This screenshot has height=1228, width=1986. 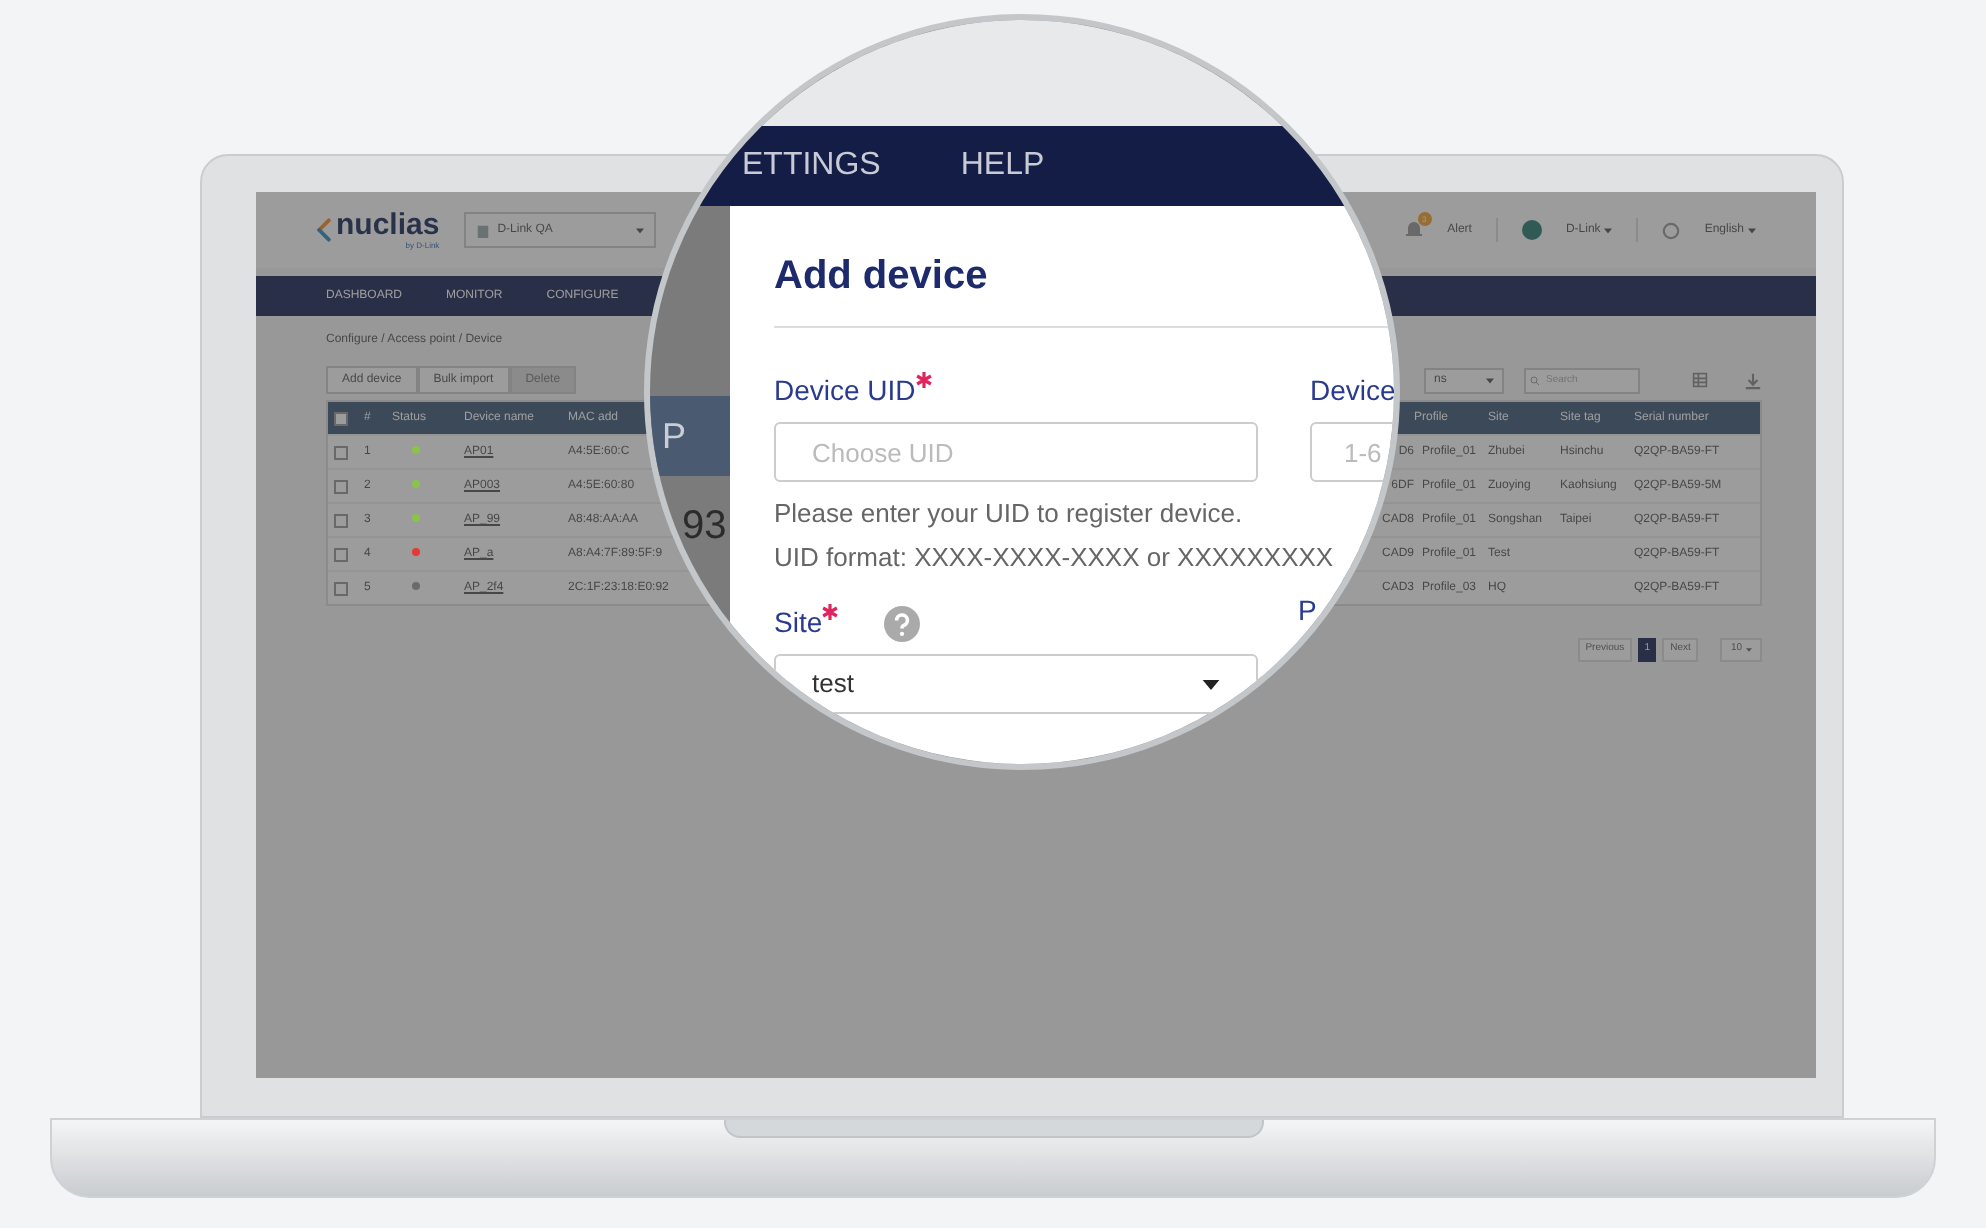 What do you see at coordinates (902, 624) in the screenshot?
I see `help-icon` at bounding box center [902, 624].